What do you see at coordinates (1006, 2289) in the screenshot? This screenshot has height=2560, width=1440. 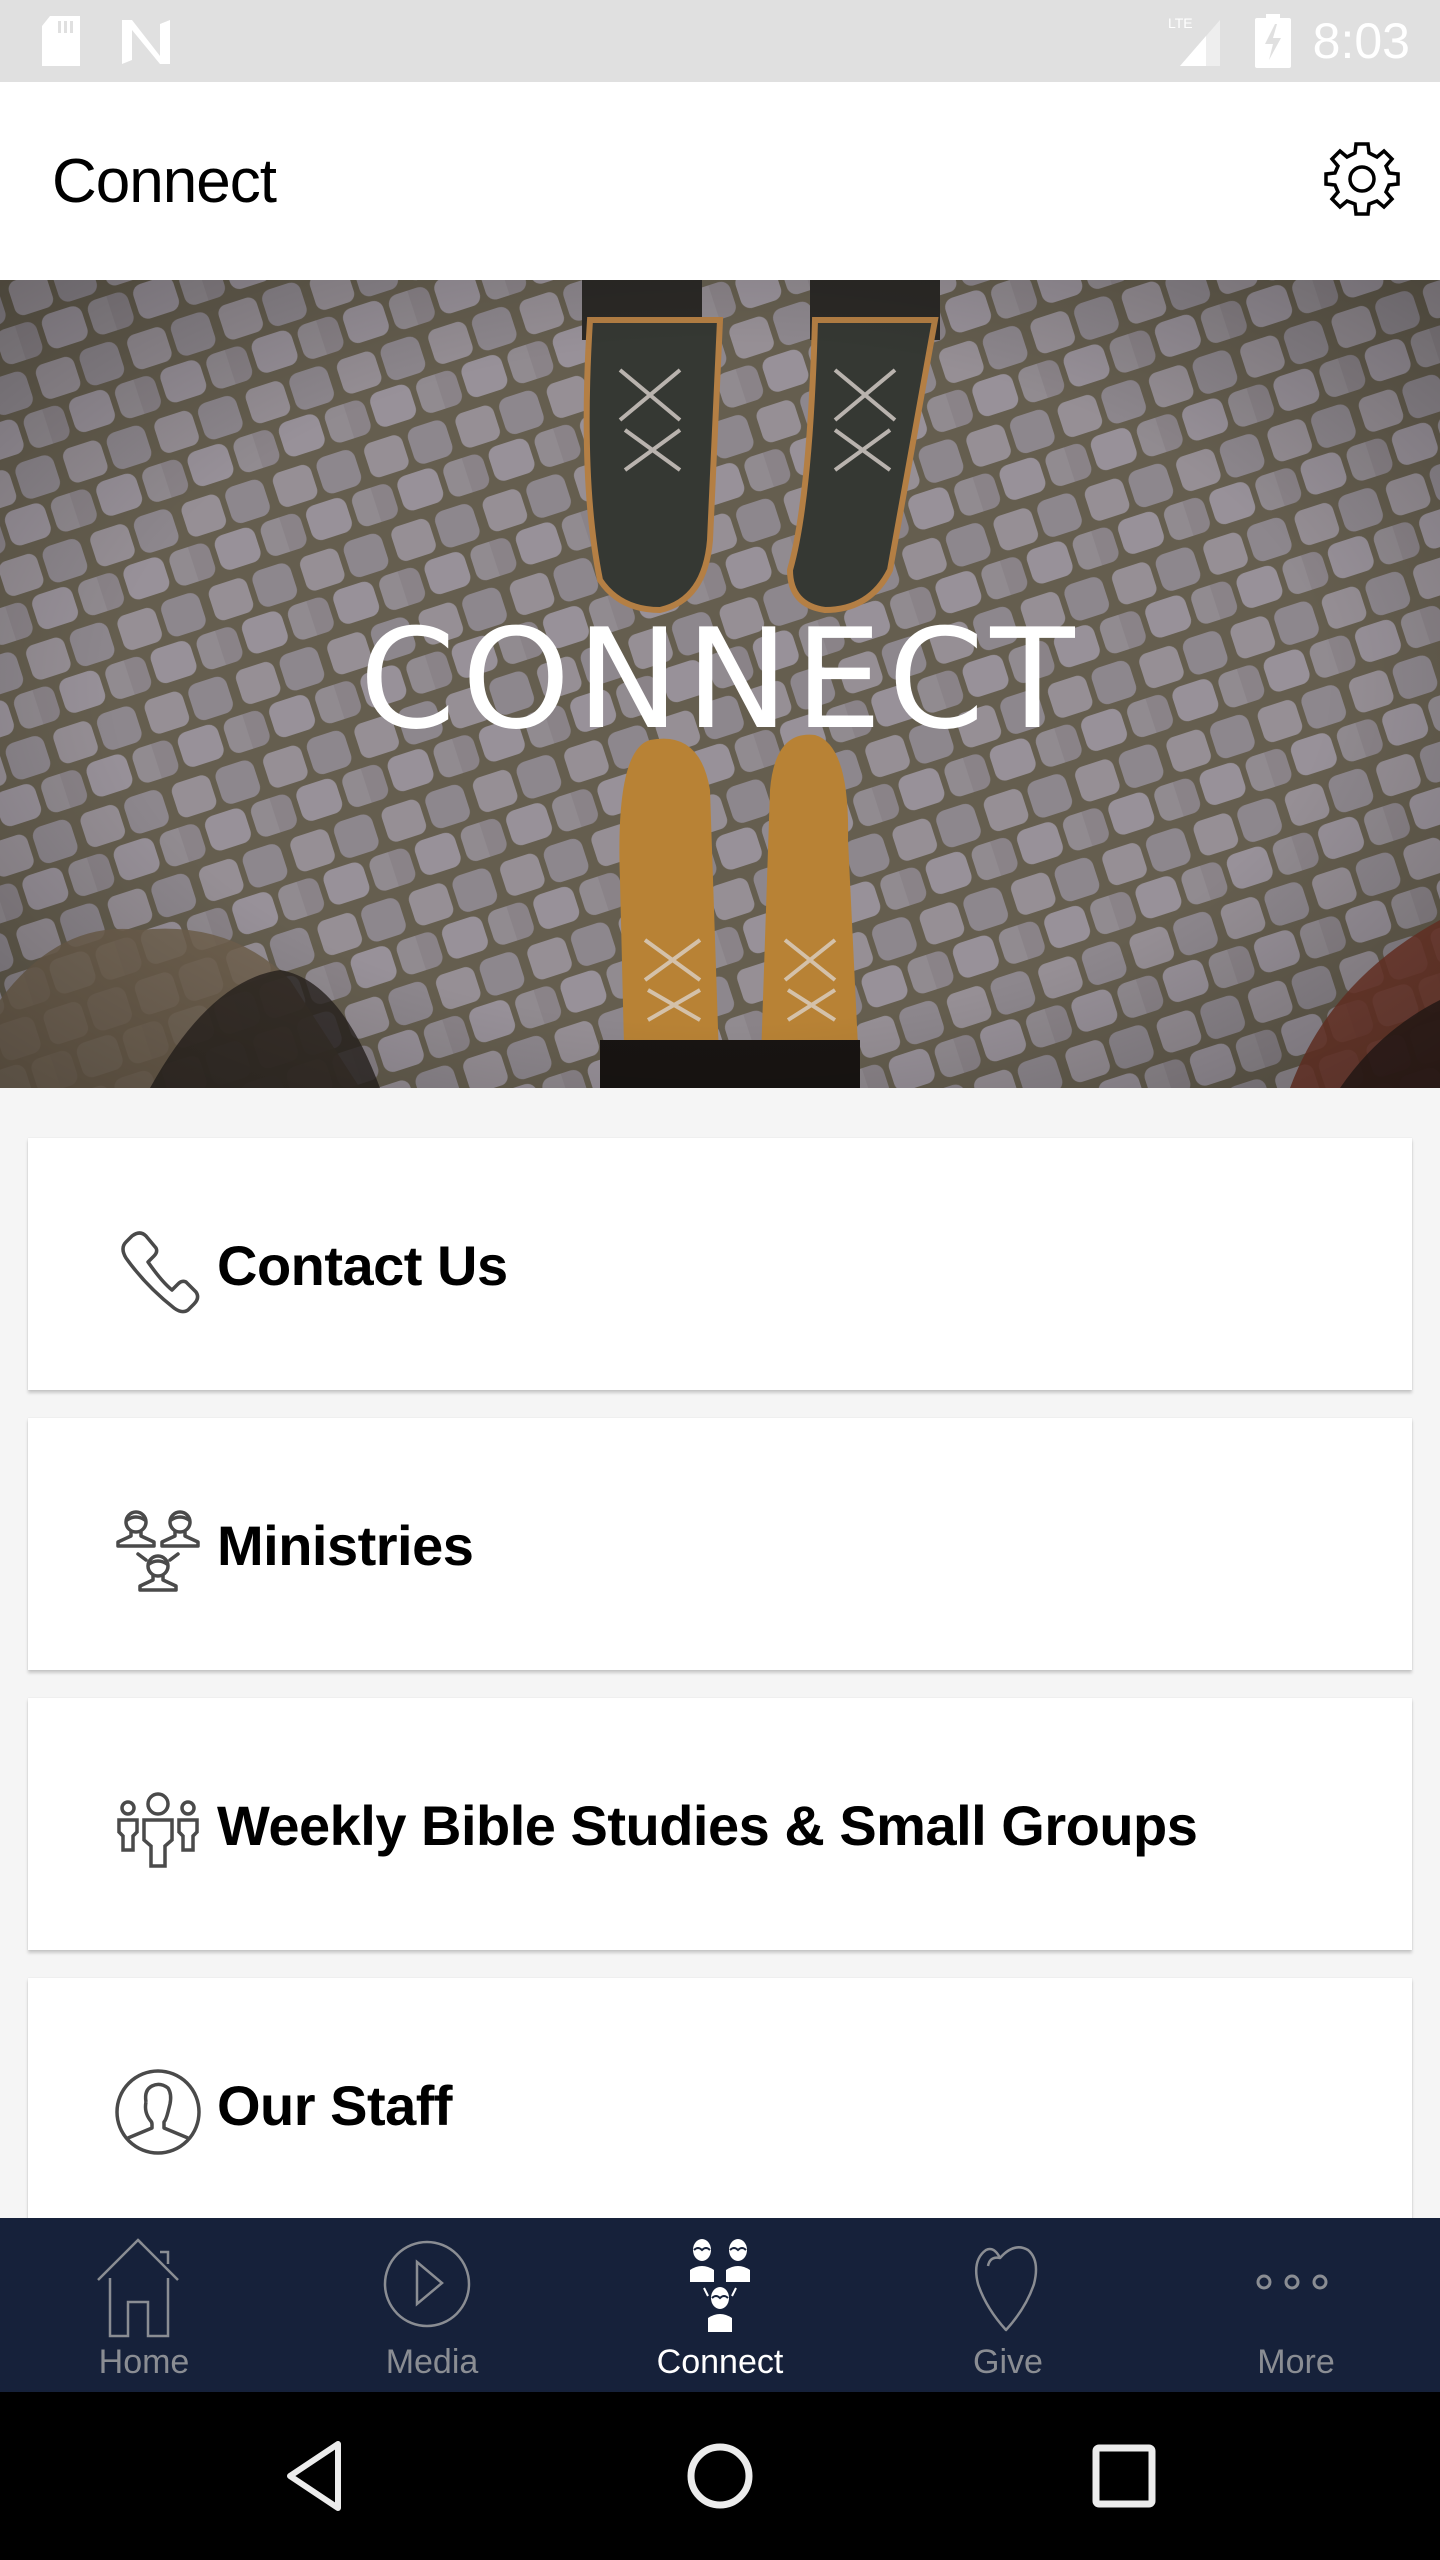 I see `heart-icon` at bounding box center [1006, 2289].